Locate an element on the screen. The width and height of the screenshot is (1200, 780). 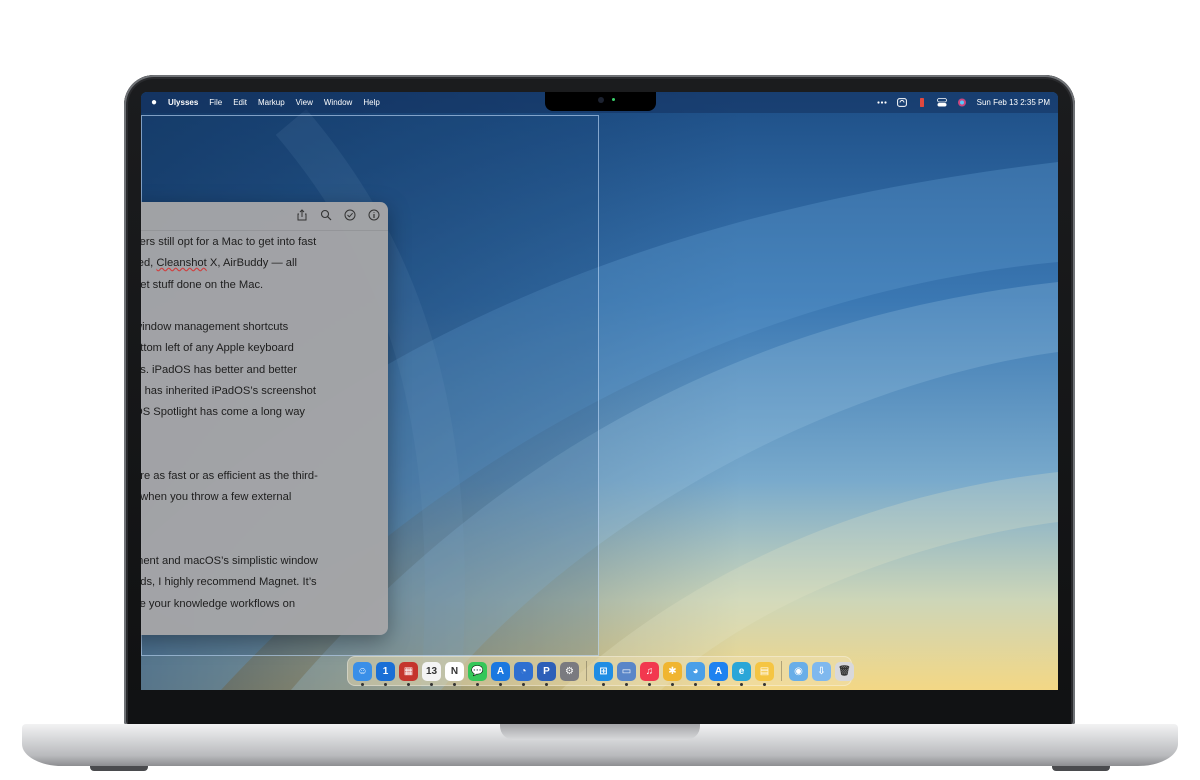
analytics-icon: ◔ is located at coordinates (523, 673).